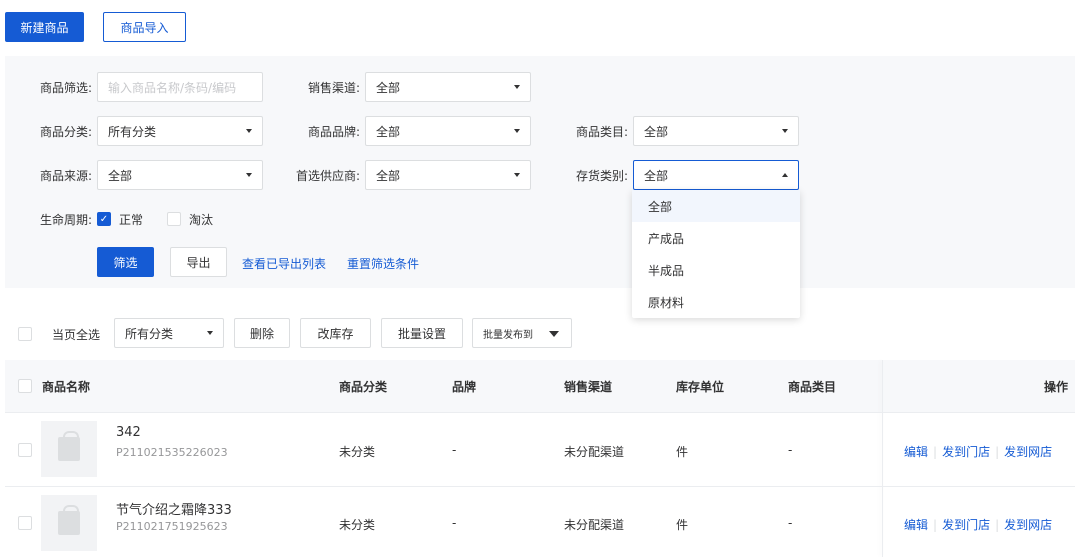 This screenshot has height=557, width=1080. Describe the element at coordinates (149, 333) in the screenshot. I see `bulk-category-value: 所有分类` at that location.